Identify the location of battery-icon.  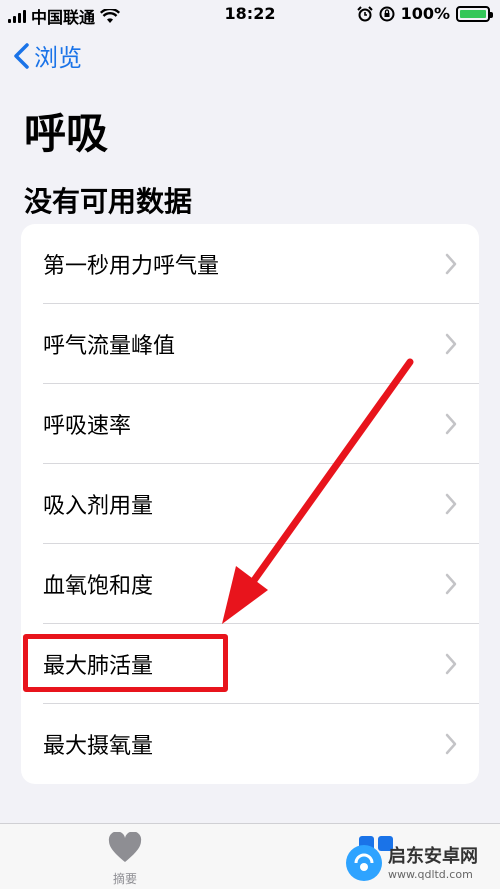
(474, 13).